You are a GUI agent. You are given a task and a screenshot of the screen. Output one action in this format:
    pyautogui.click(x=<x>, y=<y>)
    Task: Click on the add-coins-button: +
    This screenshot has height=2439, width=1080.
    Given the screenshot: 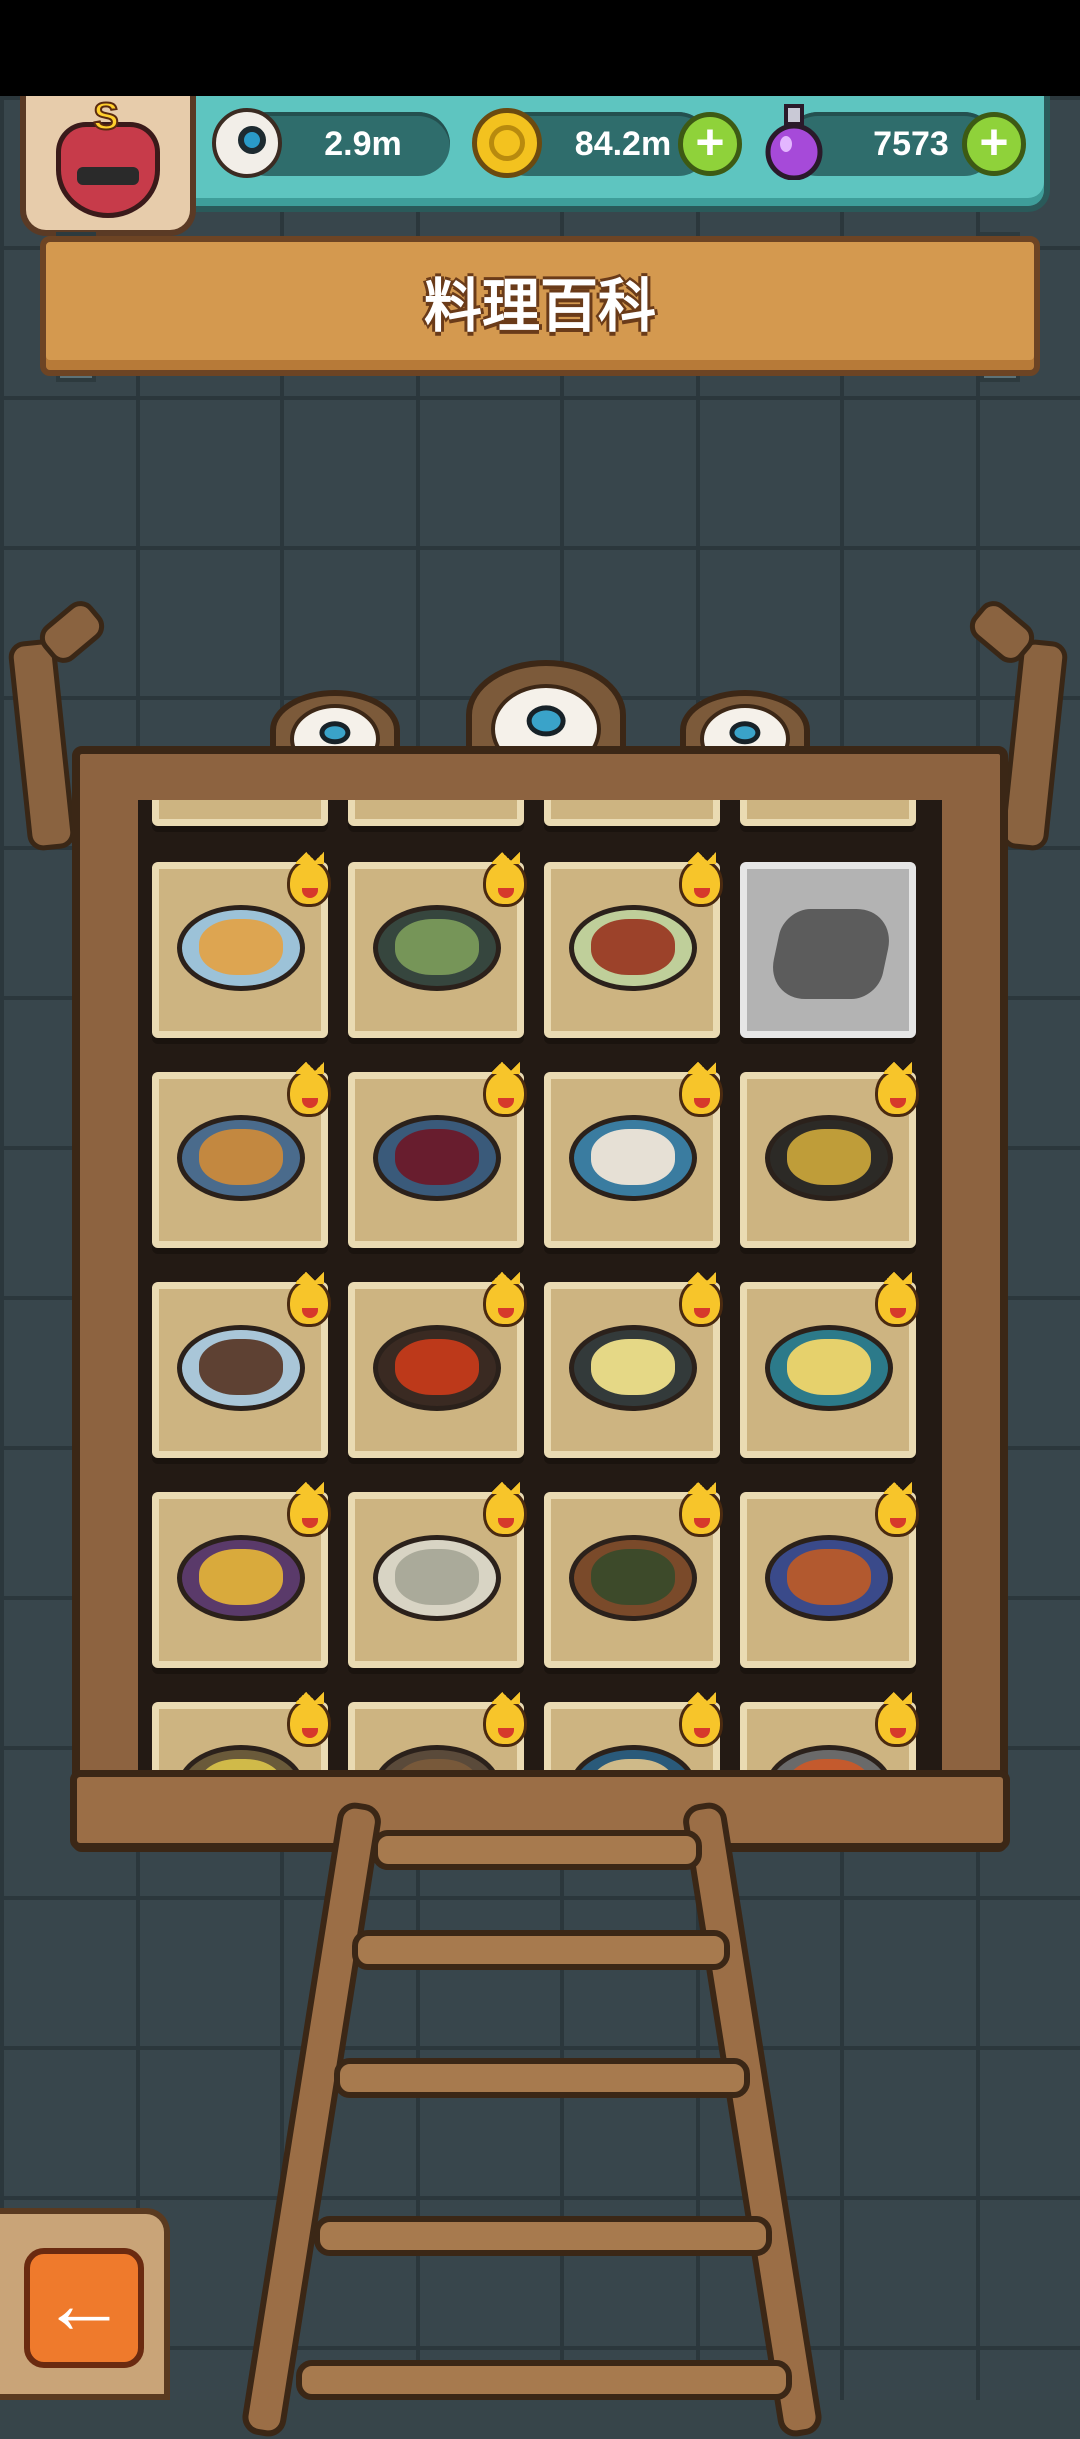 What is the action you would take?
    pyautogui.click(x=710, y=144)
    